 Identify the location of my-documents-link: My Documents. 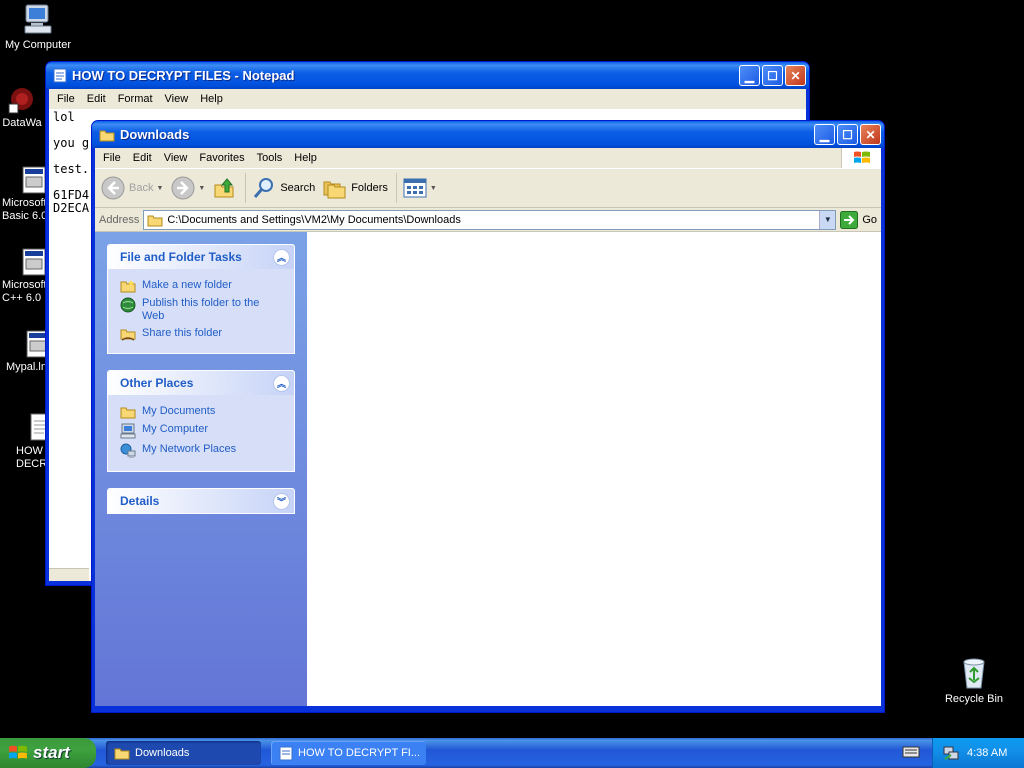
(202, 412).